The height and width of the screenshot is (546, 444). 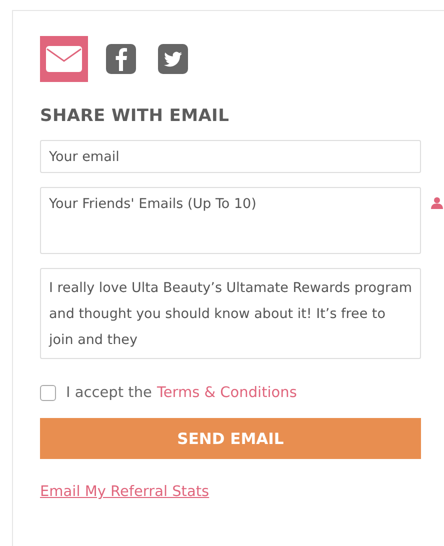 I want to click on facebook-icon, so click(x=121, y=59).